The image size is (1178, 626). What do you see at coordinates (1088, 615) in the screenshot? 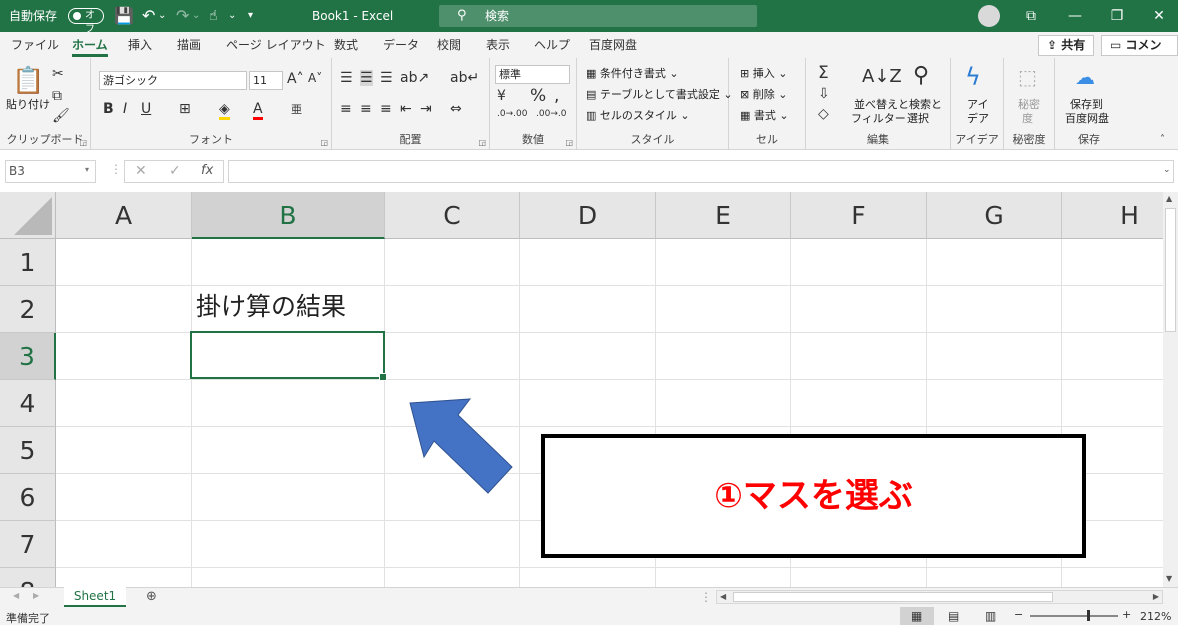
I see `zoom-slider-thumb` at bounding box center [1088, 615].